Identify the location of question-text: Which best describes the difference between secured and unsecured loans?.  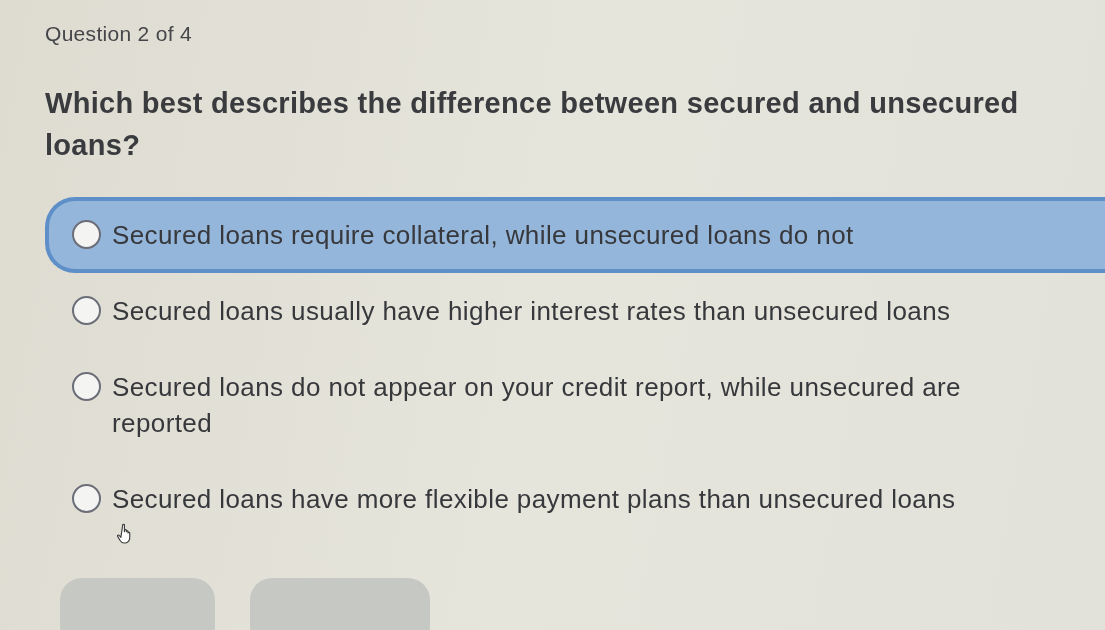
(532, 124).